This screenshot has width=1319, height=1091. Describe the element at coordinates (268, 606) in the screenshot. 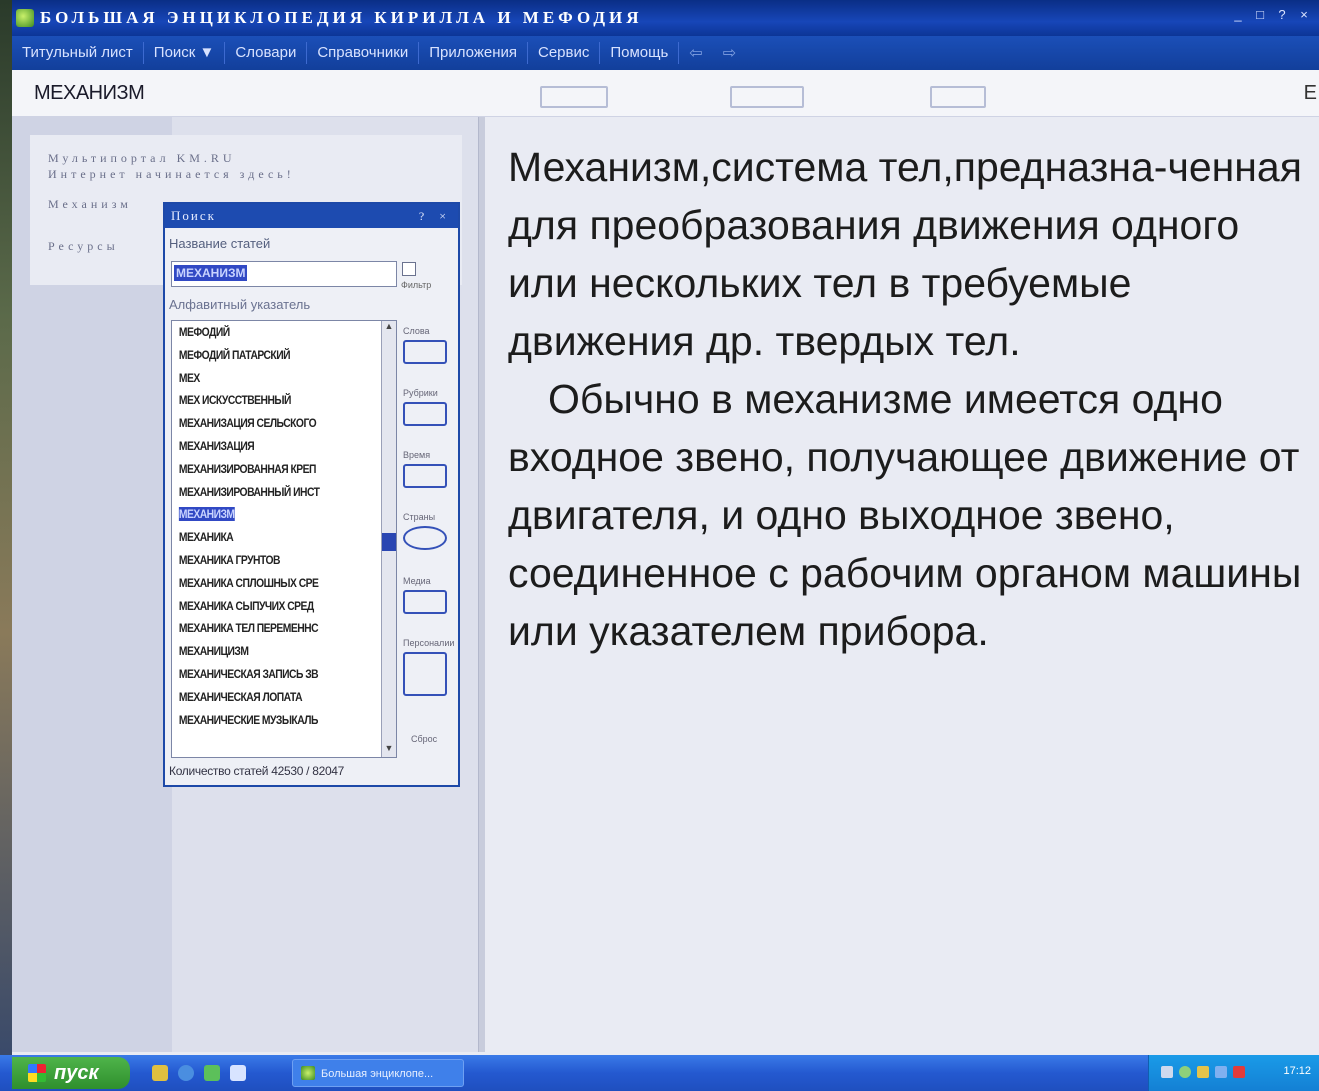

I see `list-item: МЕХАНИКА СЫПУЧИХ СРЕД` at that location.